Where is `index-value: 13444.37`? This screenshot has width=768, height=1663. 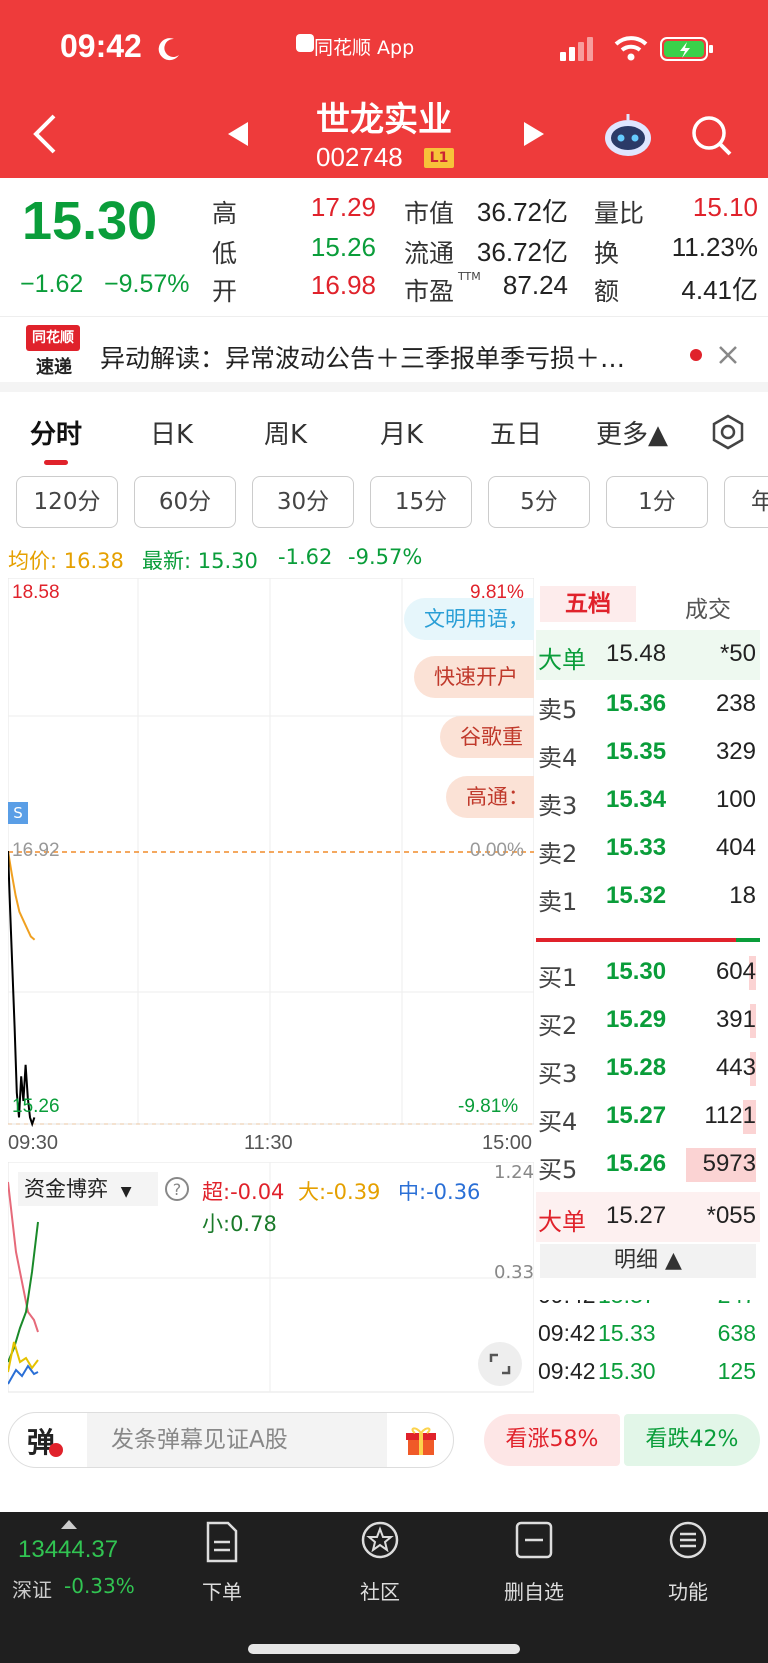
index-value: 13444.37 is located at coordinates (68, 1550).